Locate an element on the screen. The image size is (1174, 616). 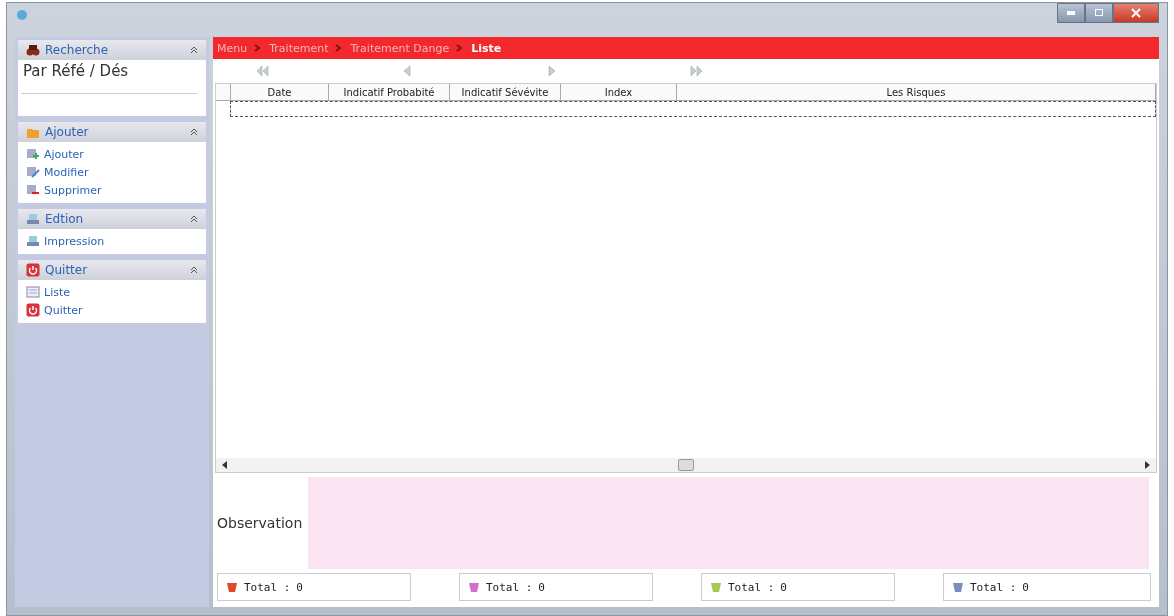
app-icon is located at coordinates (22, 15).